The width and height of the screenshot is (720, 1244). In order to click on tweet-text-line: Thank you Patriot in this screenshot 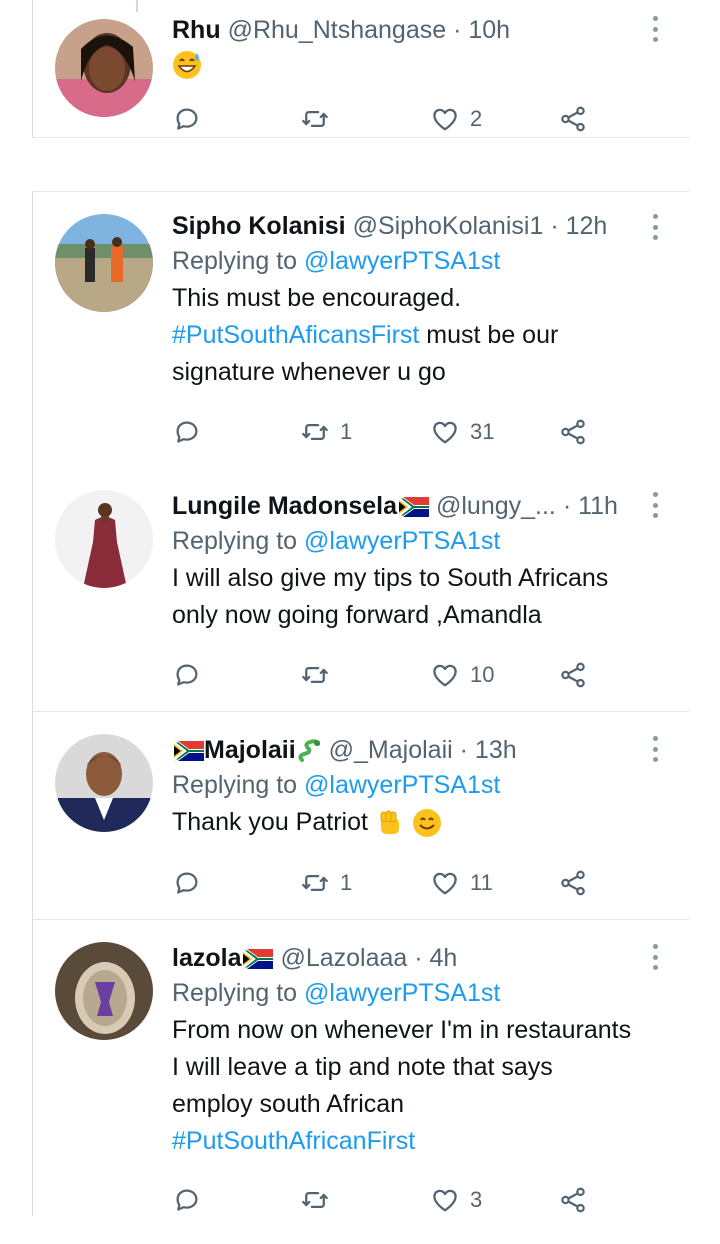, I will do `click(270, 822)`.